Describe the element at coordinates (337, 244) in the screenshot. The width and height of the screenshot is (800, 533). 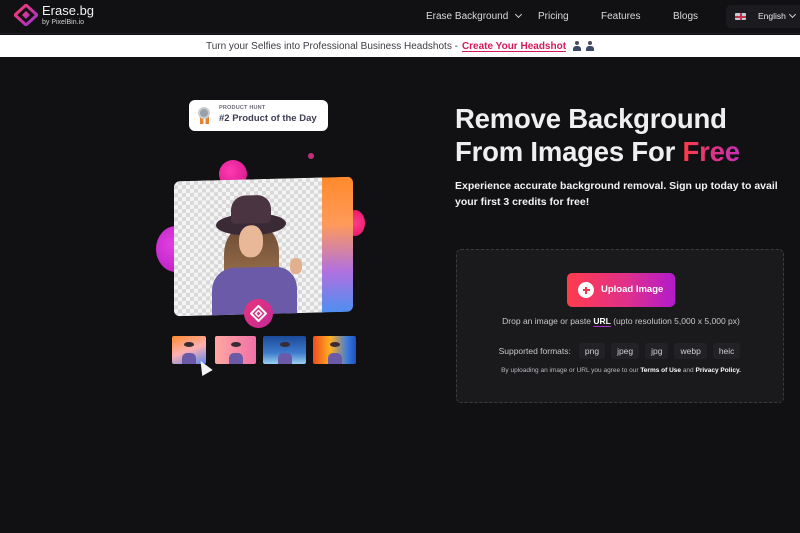
I see `gradient-background-preview` at that location.